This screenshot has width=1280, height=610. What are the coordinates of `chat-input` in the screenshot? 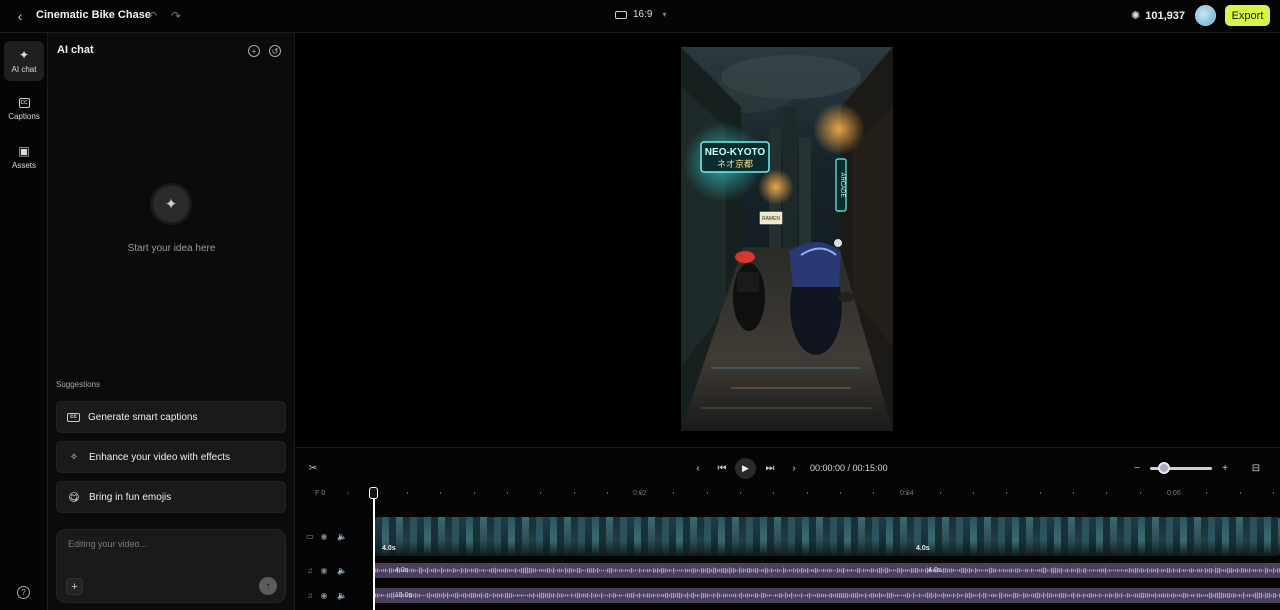 It's located at (170, 551).